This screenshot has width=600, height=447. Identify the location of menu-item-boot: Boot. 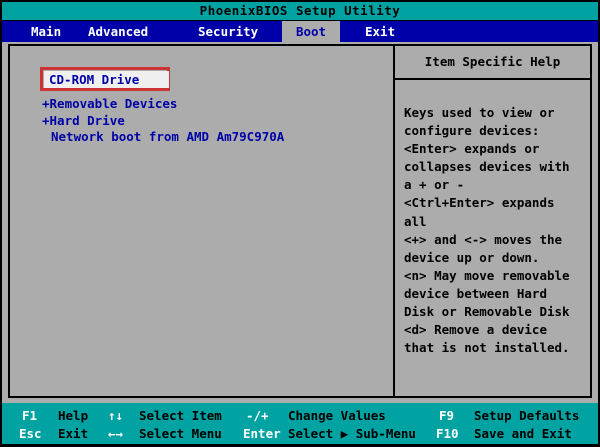
(311, 31).